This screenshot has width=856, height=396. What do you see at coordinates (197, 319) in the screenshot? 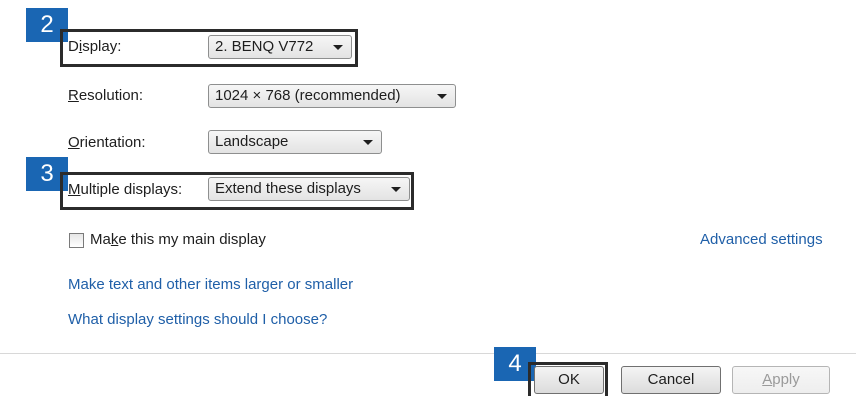
I see `settings-help-link: What display settings should I choose?` at bounding box center [197, 319].